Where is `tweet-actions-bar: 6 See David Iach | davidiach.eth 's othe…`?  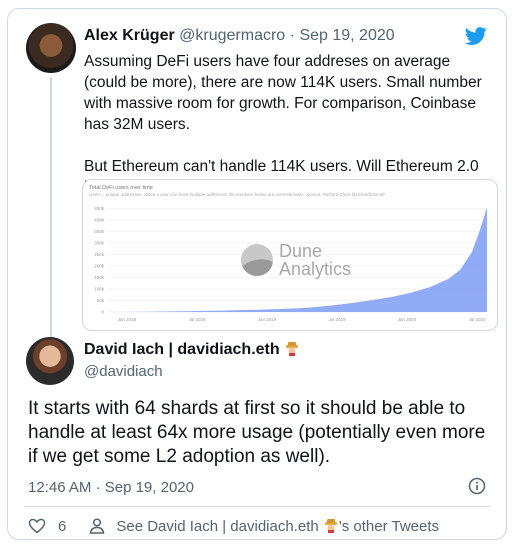
tweet-actions-bar: 6 See David Iach | davidiach.eth 's othe… is located at coordinates (233, 526).